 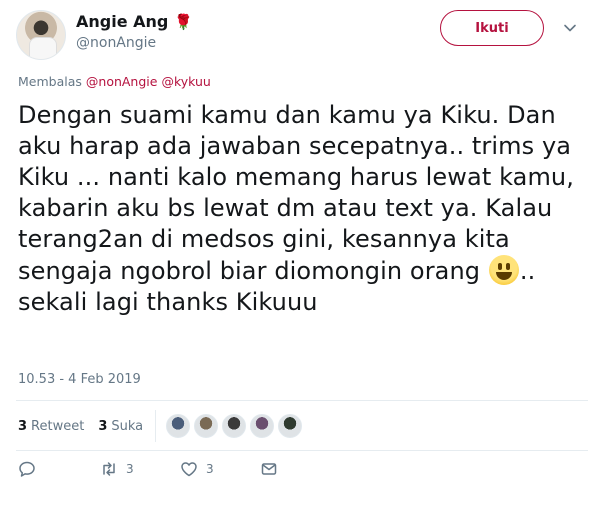 What do you see at coordinates (79, 379) in the screenshot?
I see `tweet-timestamp: 10.53 - 4 Feb 2019` at bounding box center [79, 379].